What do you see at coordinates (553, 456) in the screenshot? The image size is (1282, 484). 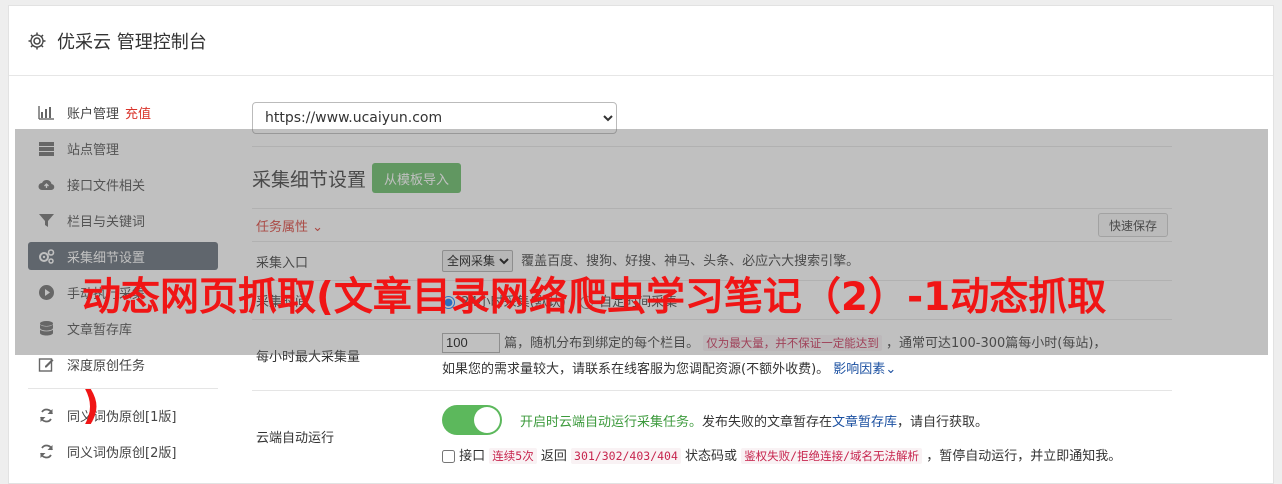 I see `cloud-text-3: 返回` at bounding box center [553, 456].